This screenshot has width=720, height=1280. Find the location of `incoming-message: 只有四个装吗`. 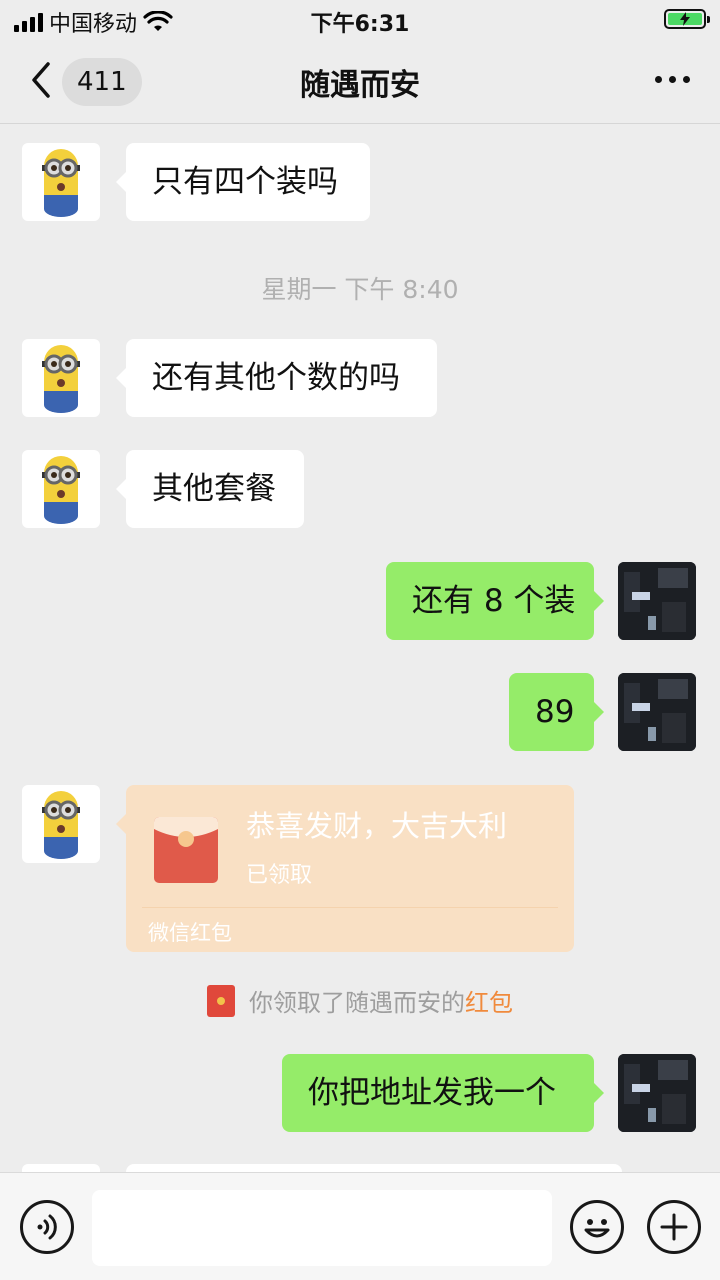

incoming-message: 只有四个装吗 is located at coordinates (243, 182).